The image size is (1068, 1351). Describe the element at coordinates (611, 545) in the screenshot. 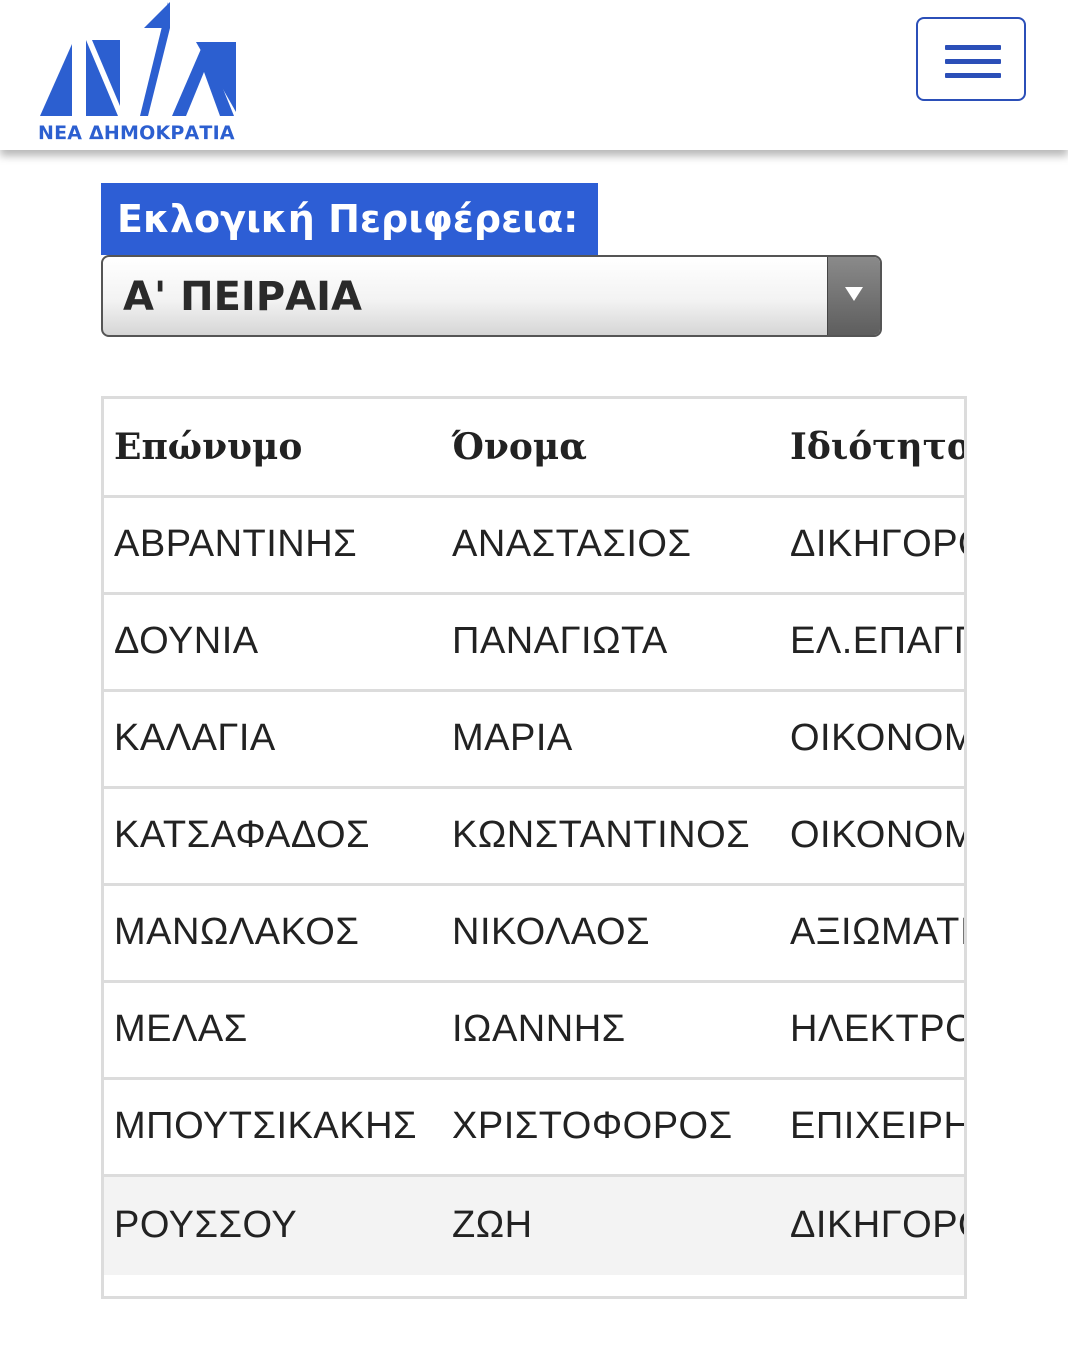

I see `cell-name: ΑΝΑΣΤΑΣΙΟΣ` at that location.